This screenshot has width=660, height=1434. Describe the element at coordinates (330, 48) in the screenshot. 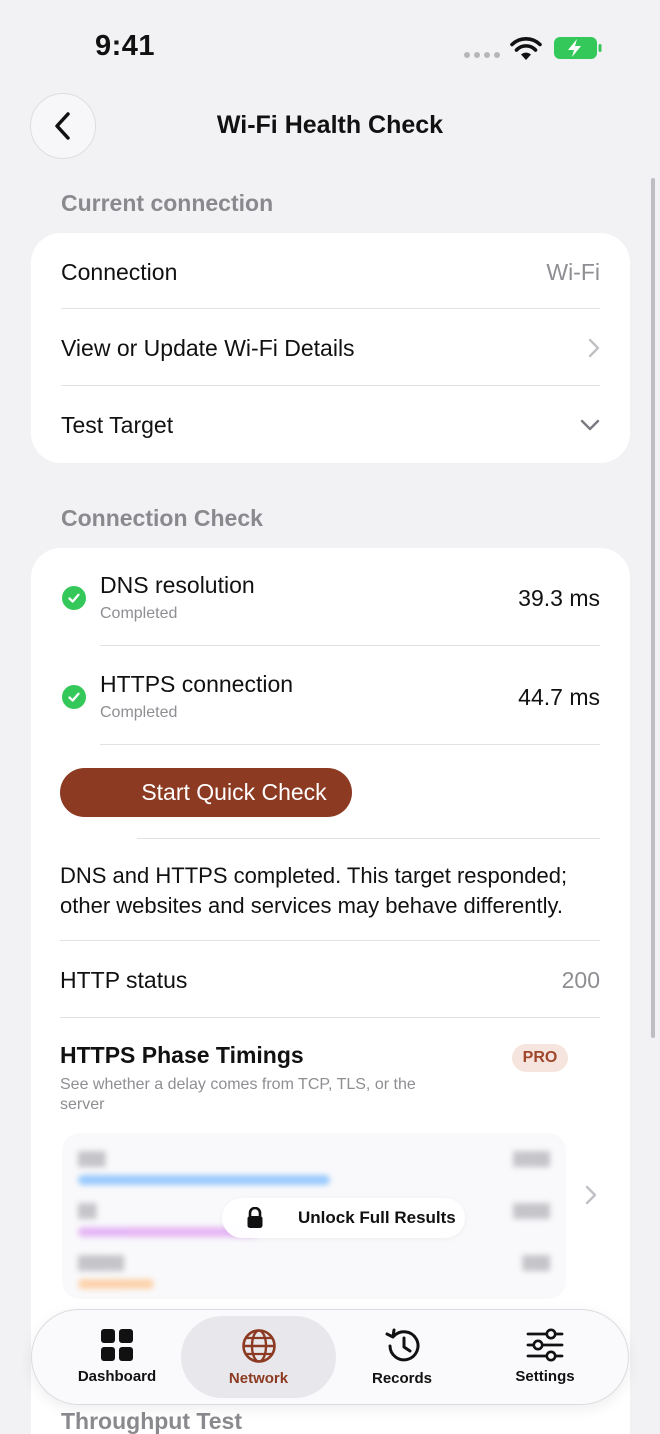

I see `status-bar: 9:41` at that location.